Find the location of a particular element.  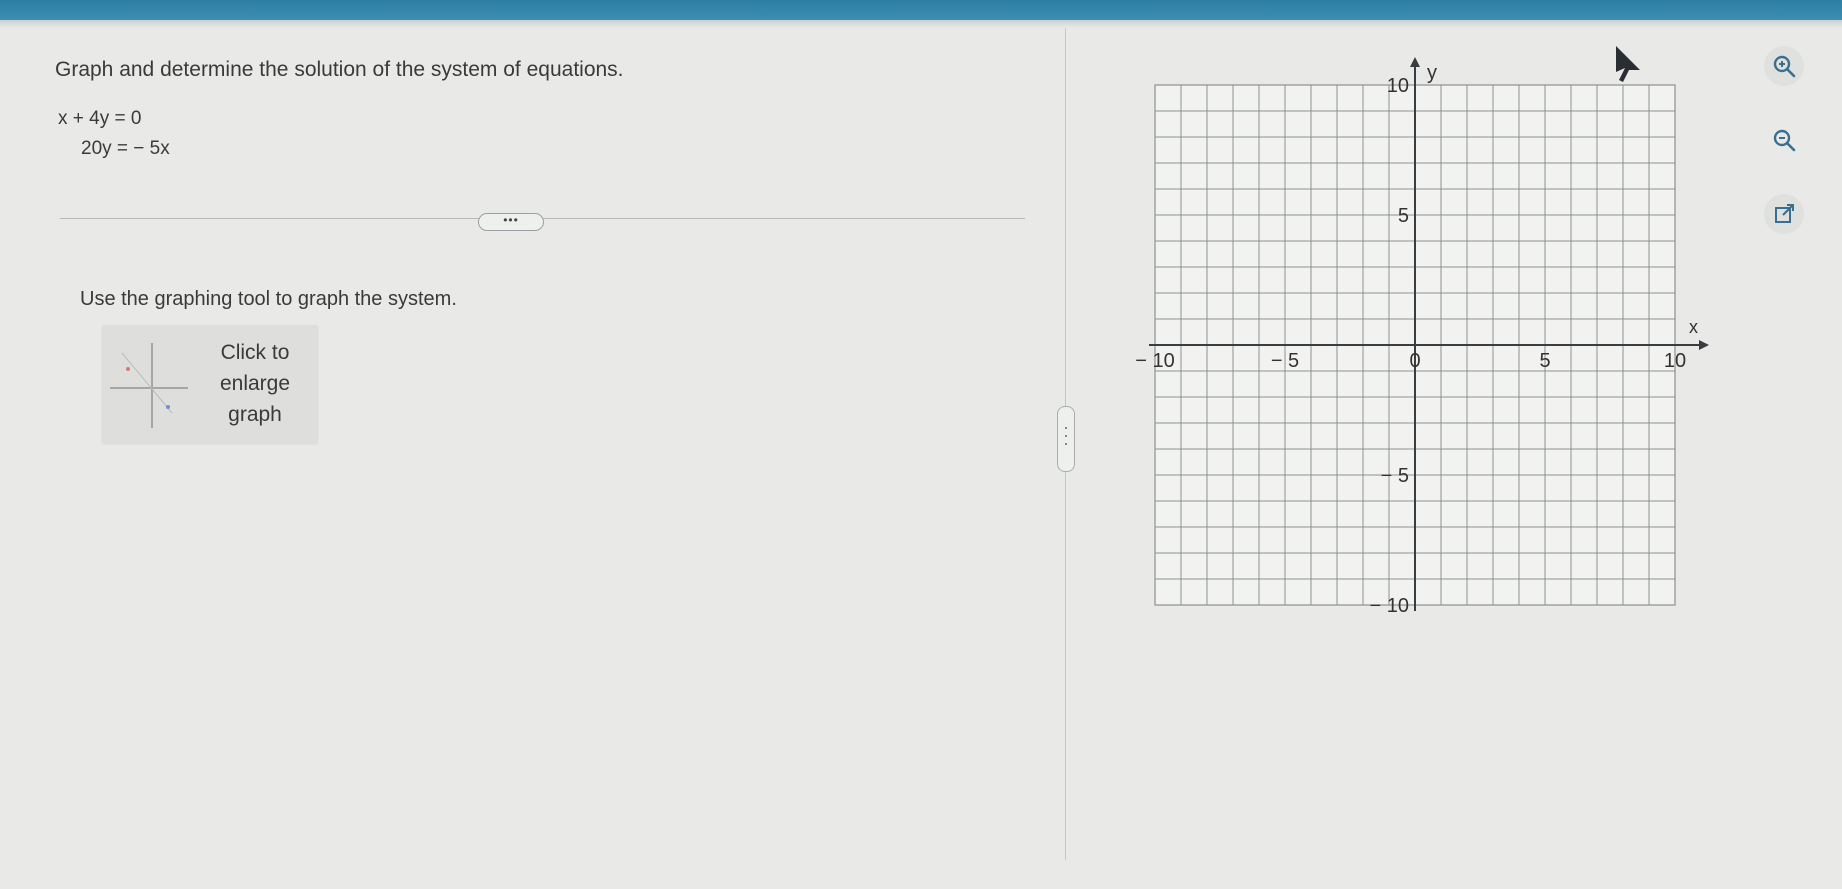

x-tick-label: 10 is located at coordinates (1675, 361).